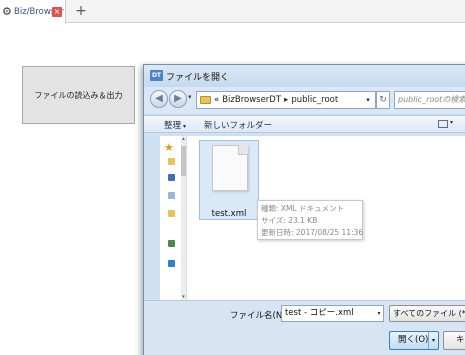 This screenshot has width=465, height=355. What do you see at coordinates (230, 168) in the screenshot?
I see `document-icon` at bounding box center [230, 168].